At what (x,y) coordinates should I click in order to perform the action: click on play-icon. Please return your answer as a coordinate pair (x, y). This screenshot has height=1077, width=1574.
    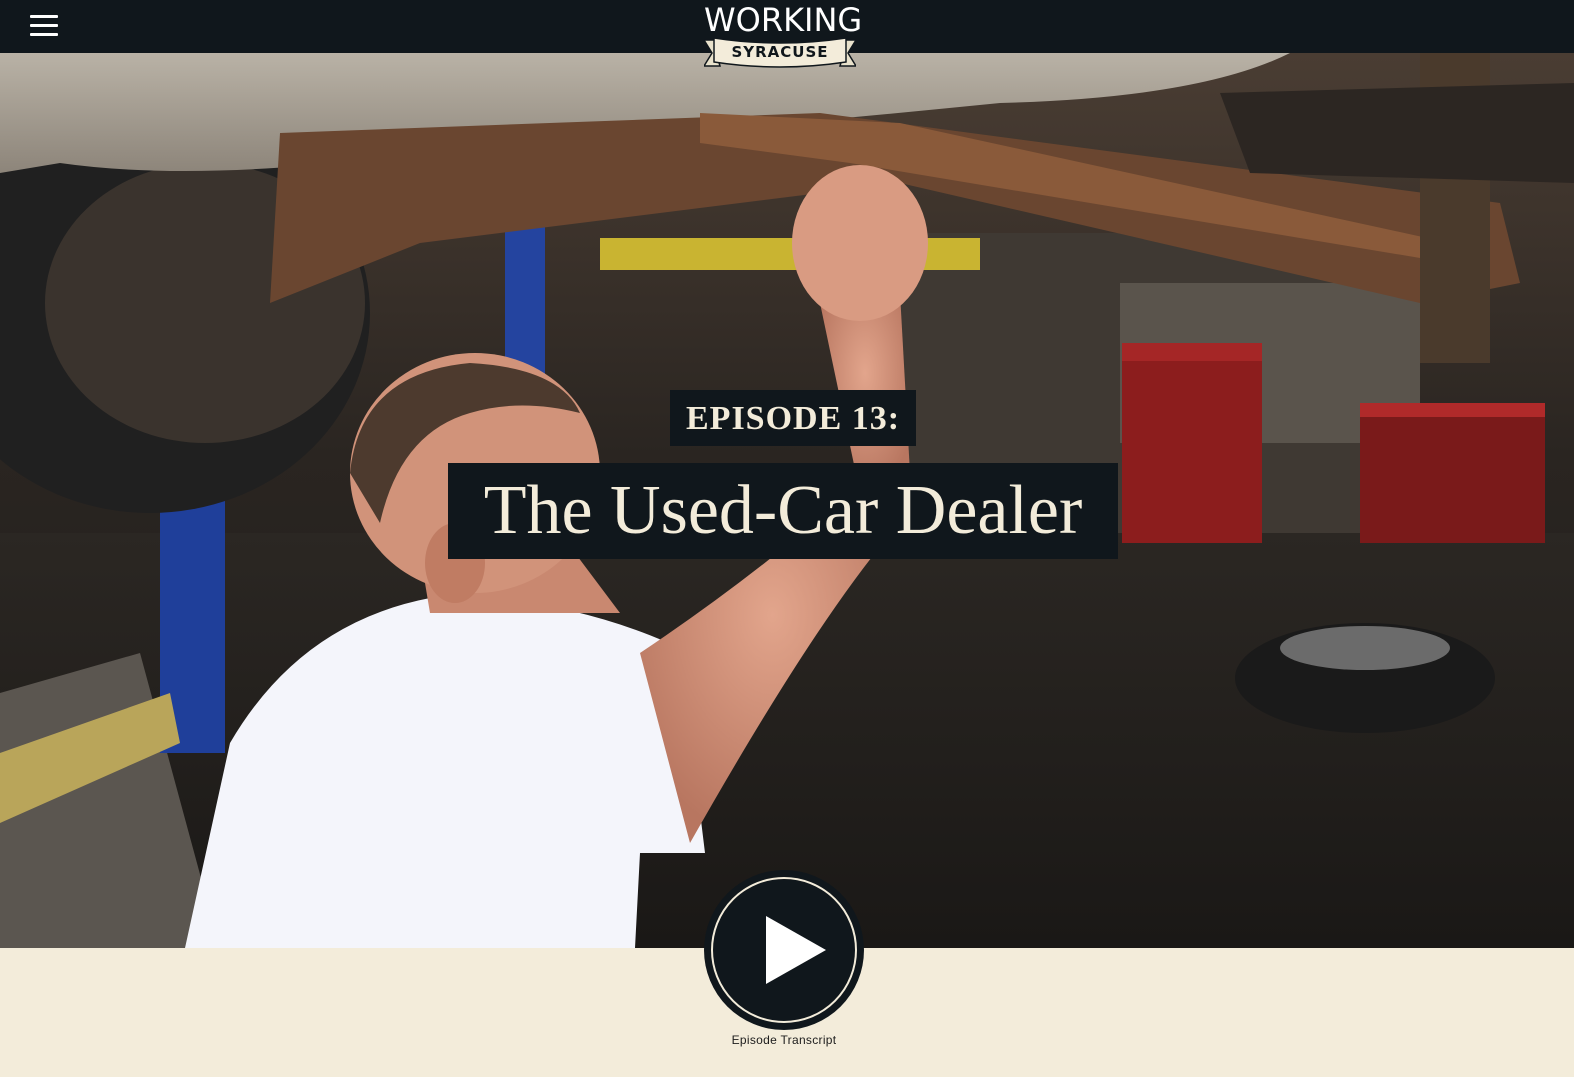
    Looking at the image, I should click on (796, 950).